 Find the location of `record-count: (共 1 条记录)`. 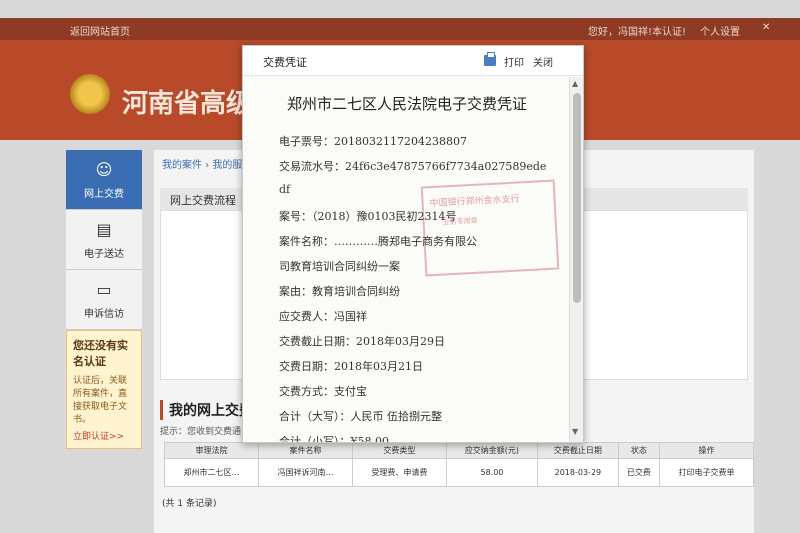

record-count: (共 1 条记录) is located at coordinates (189, 504).